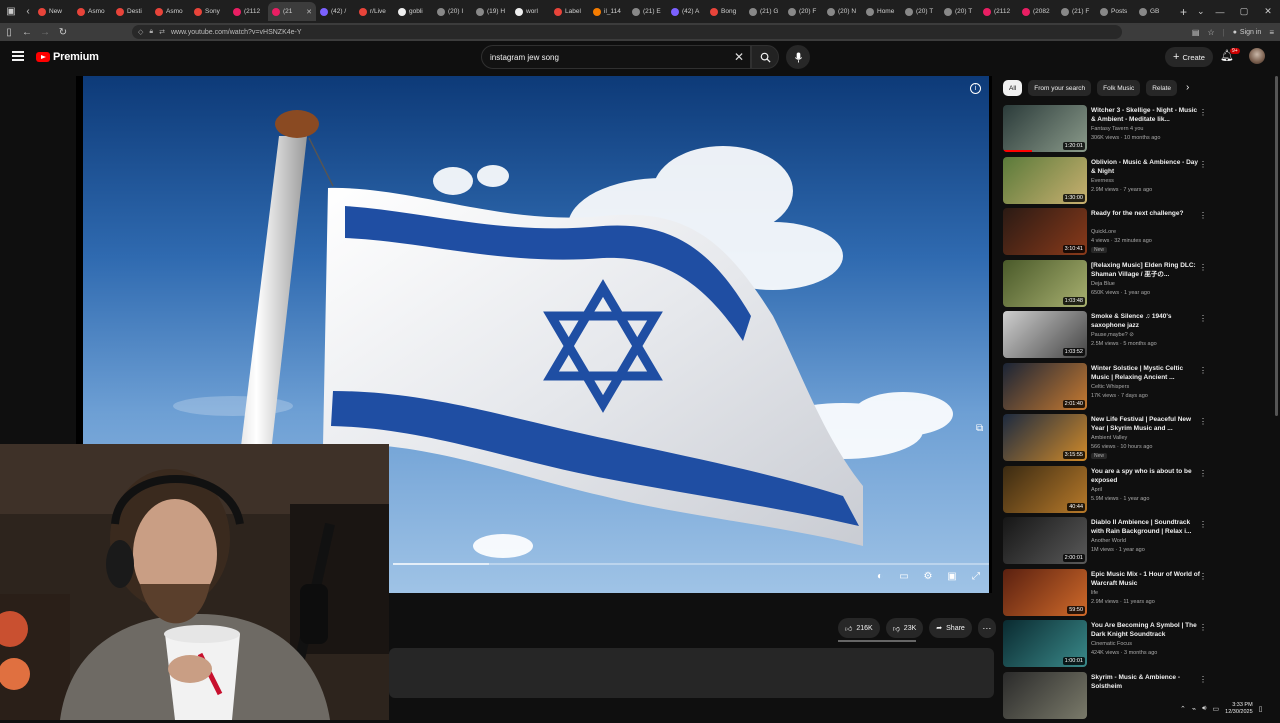  Describe the element at coordinates (1239, 709) in the screenshot. I see `clock: 3:33 PM 12/30/2025` at that location.